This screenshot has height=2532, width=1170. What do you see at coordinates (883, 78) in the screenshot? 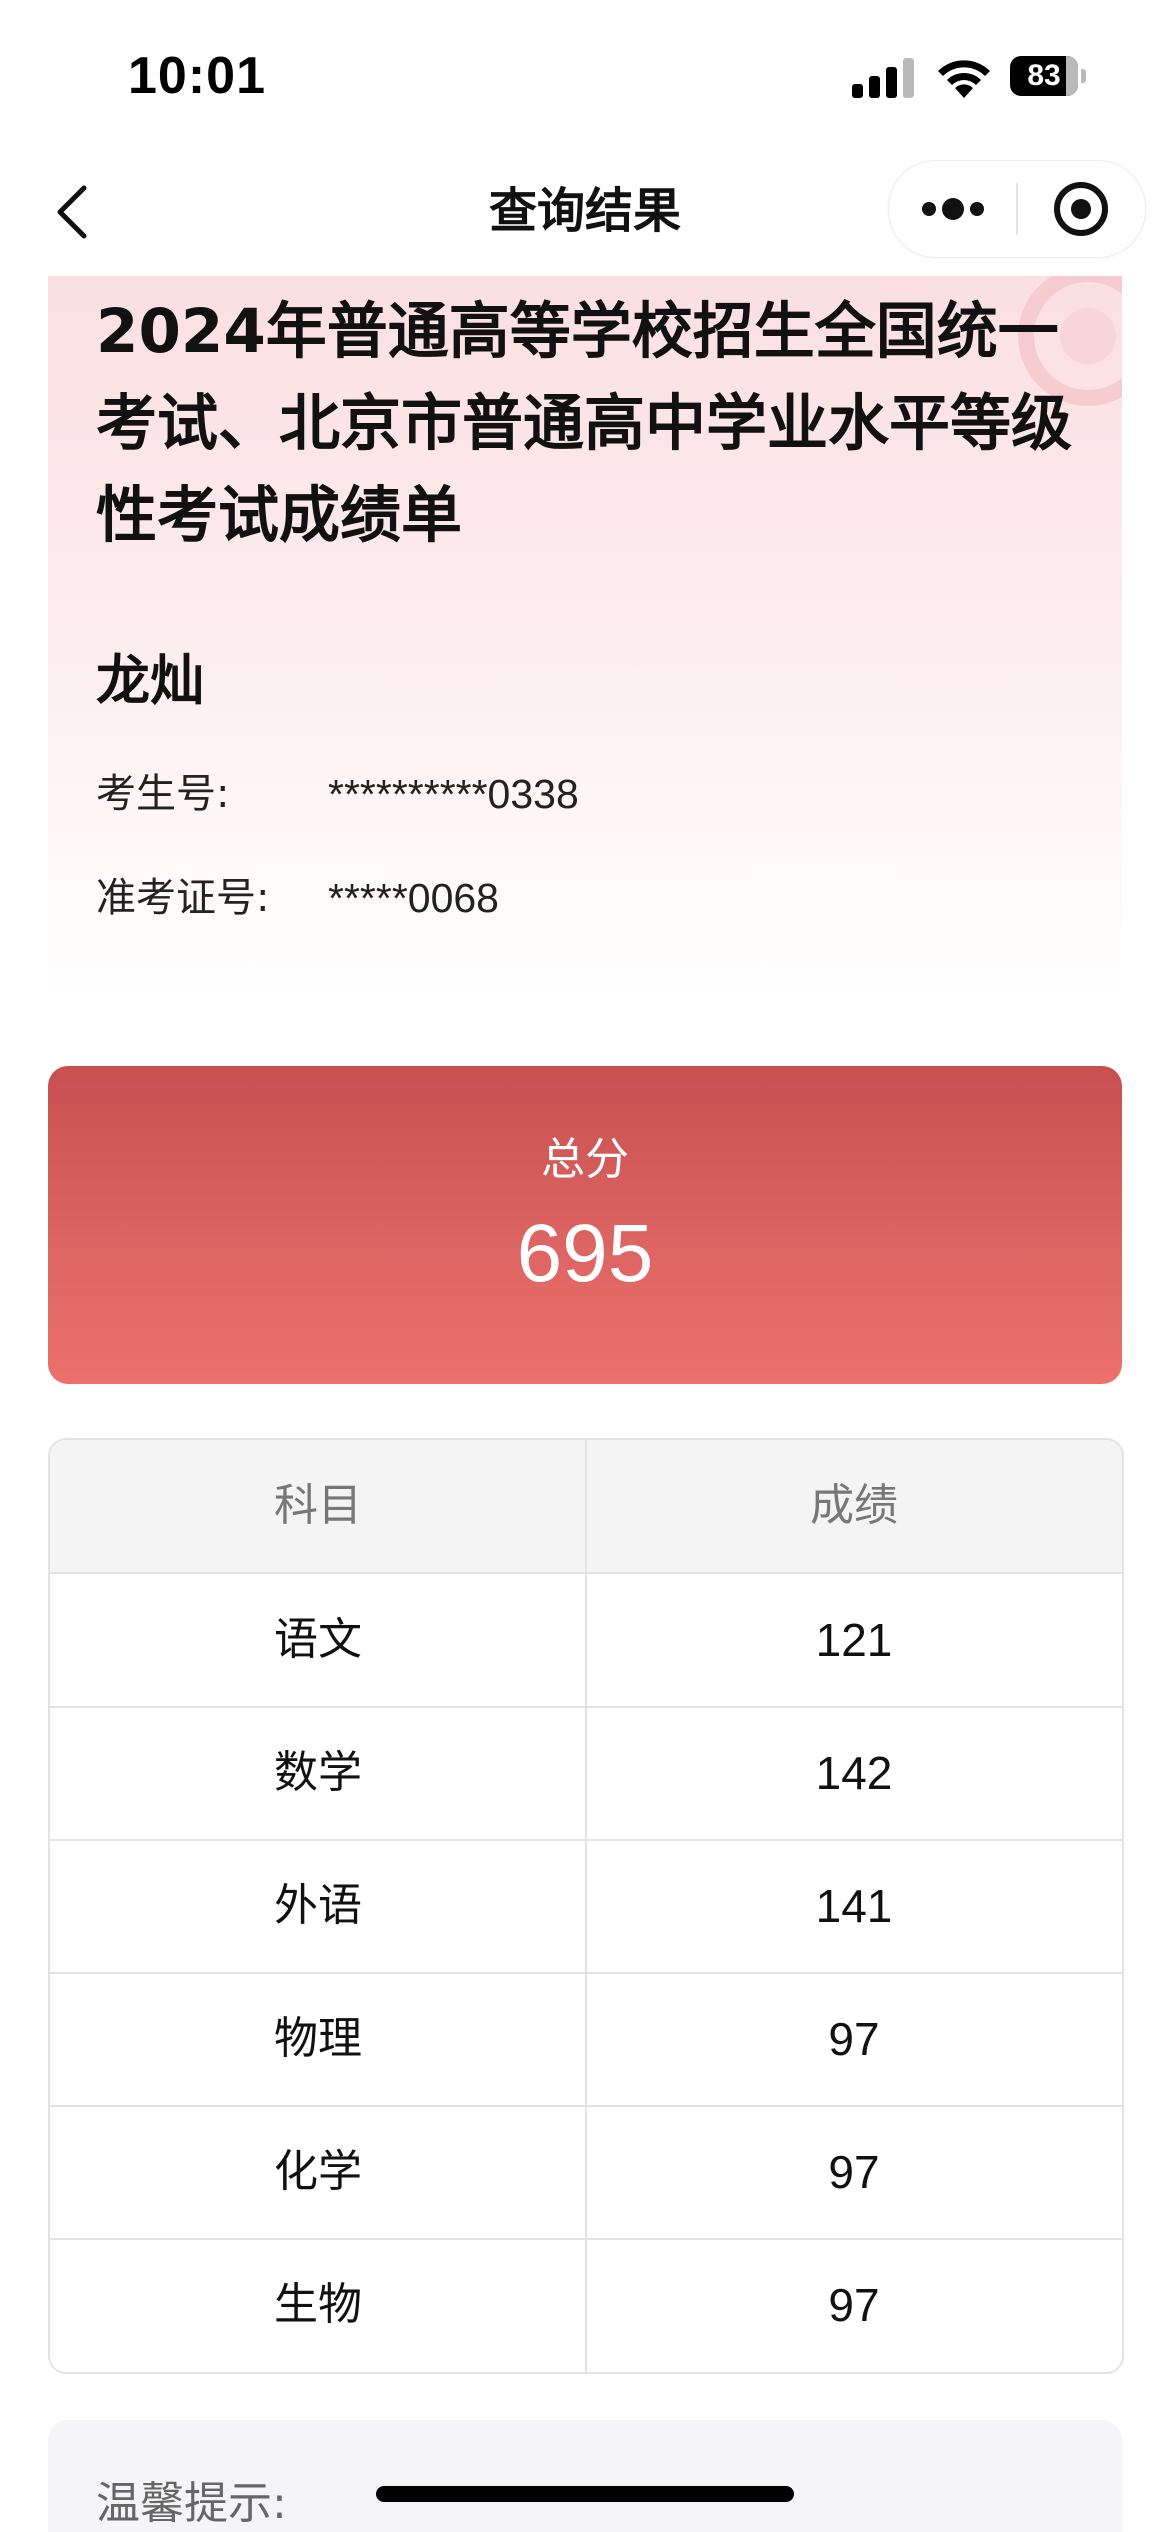
I see `cellular-signal-icon` at bounding box center [883, 78].